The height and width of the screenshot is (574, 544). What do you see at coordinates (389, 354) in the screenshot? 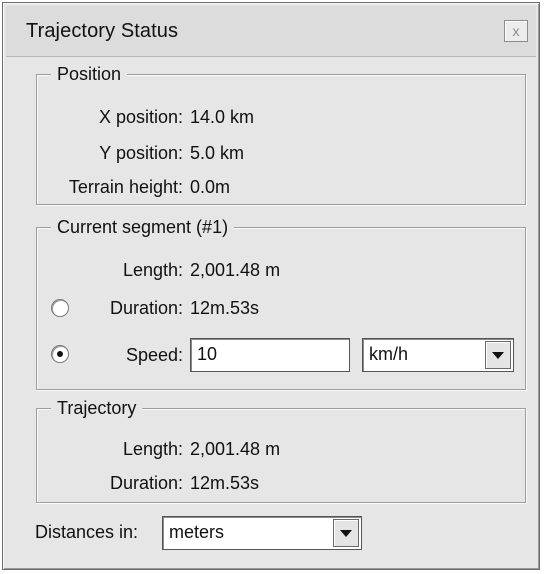
I see `speed-unit-value: km/h` at bounding box center [389, 354].